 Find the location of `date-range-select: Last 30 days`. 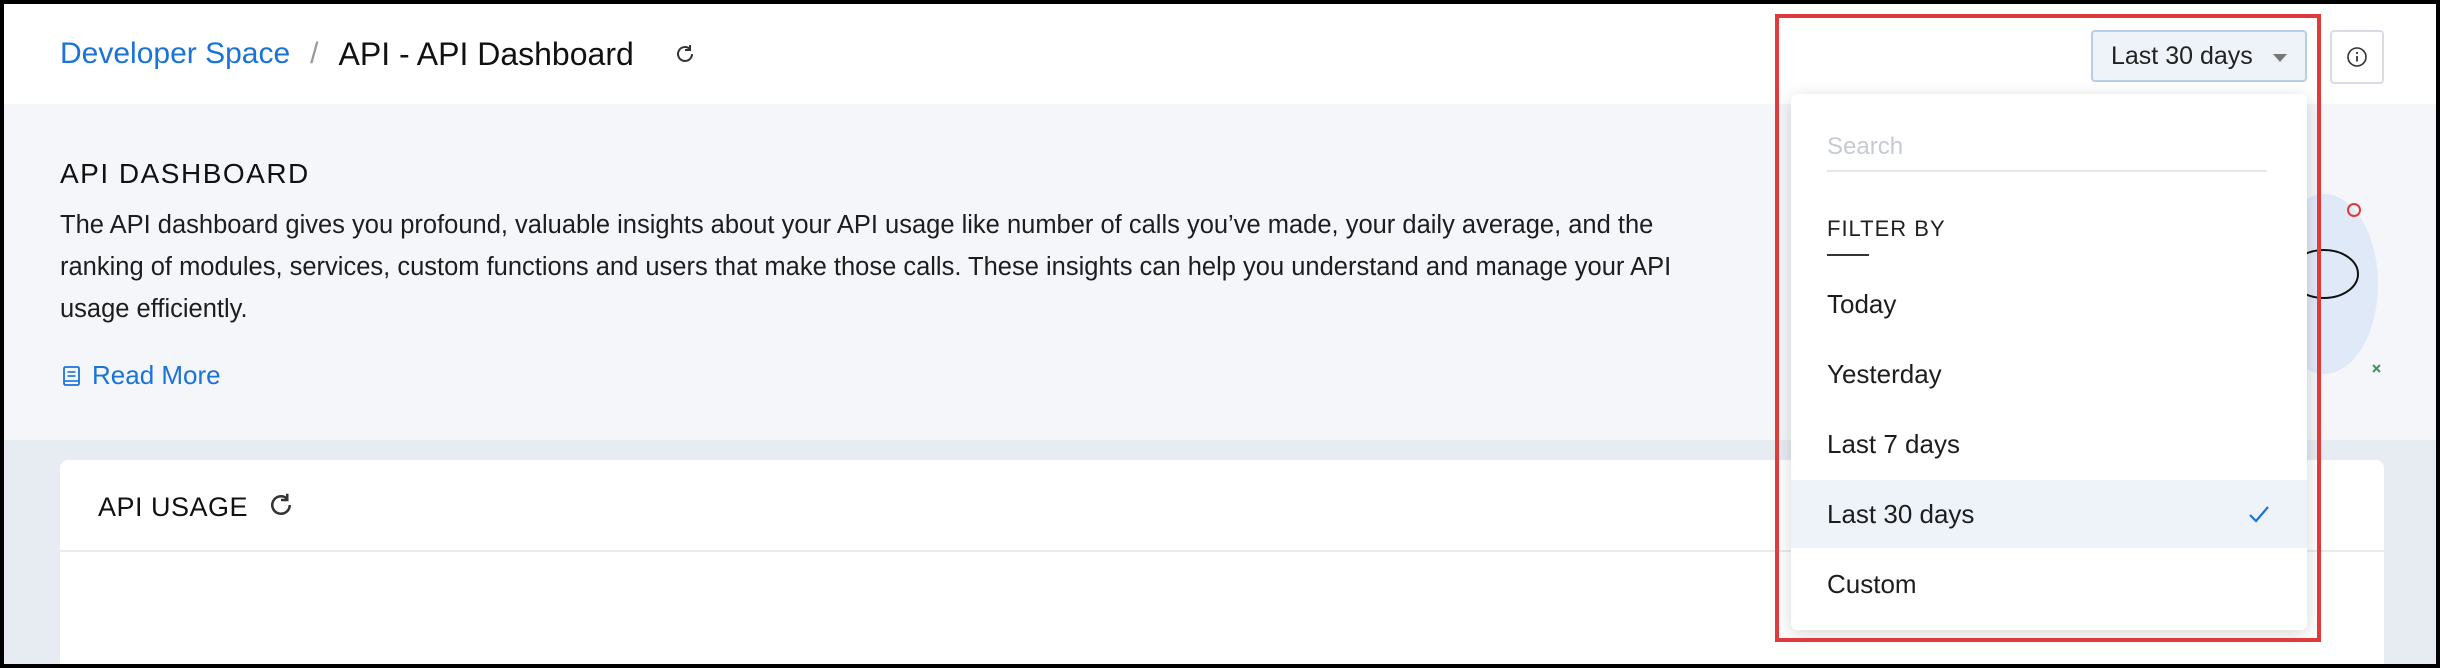

date-range-select: Last 30 days is located at coordinates (2199, 56).